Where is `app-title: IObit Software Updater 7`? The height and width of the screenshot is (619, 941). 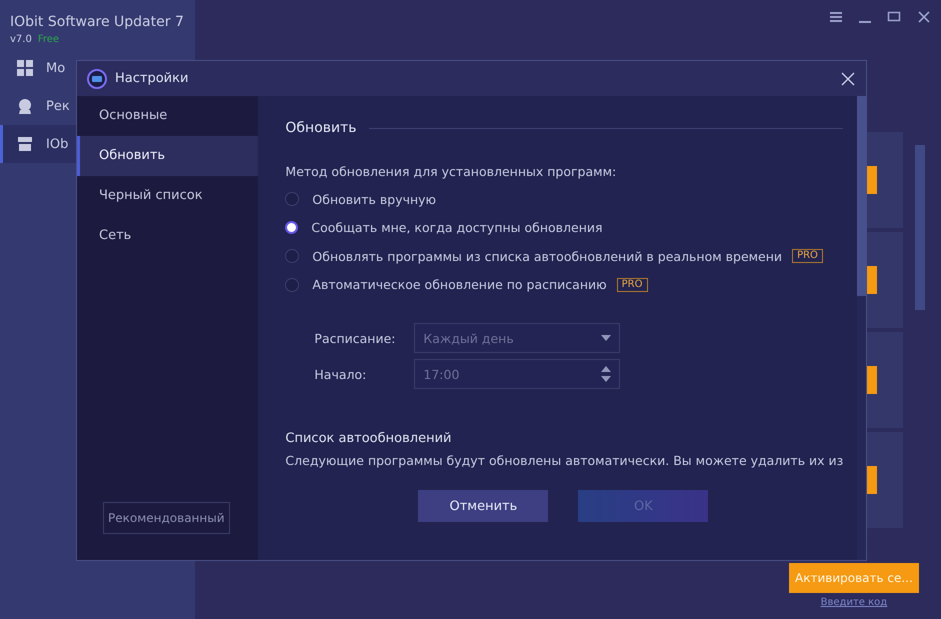
app-title: IObit Software Updater 7 is located at coordinates (97, 21).